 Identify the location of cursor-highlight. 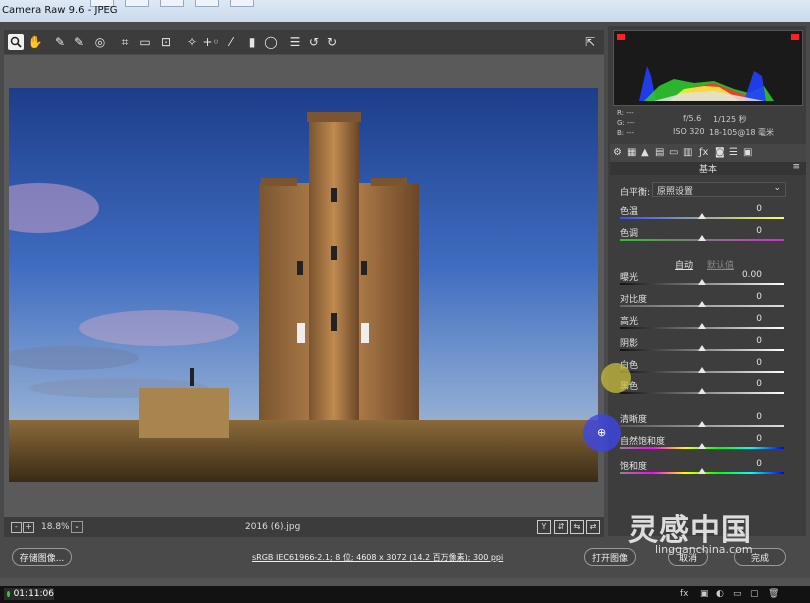
(616, 378).